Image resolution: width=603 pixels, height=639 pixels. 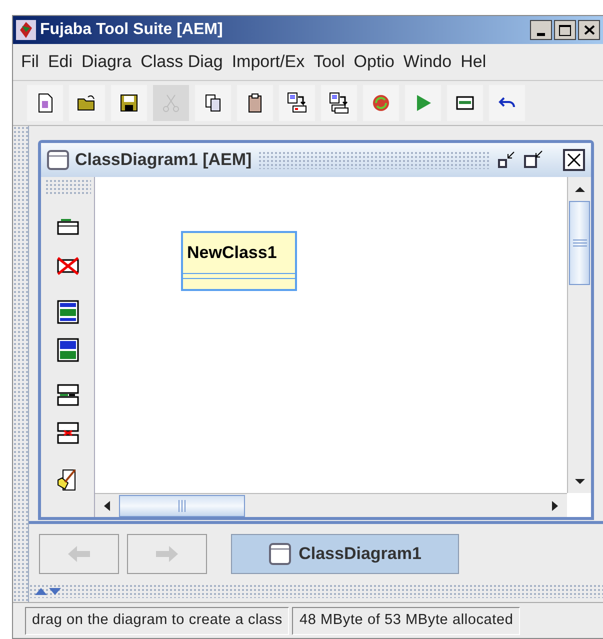 I want to click on menu-item: Class Diag, so click(x=181, y=62).